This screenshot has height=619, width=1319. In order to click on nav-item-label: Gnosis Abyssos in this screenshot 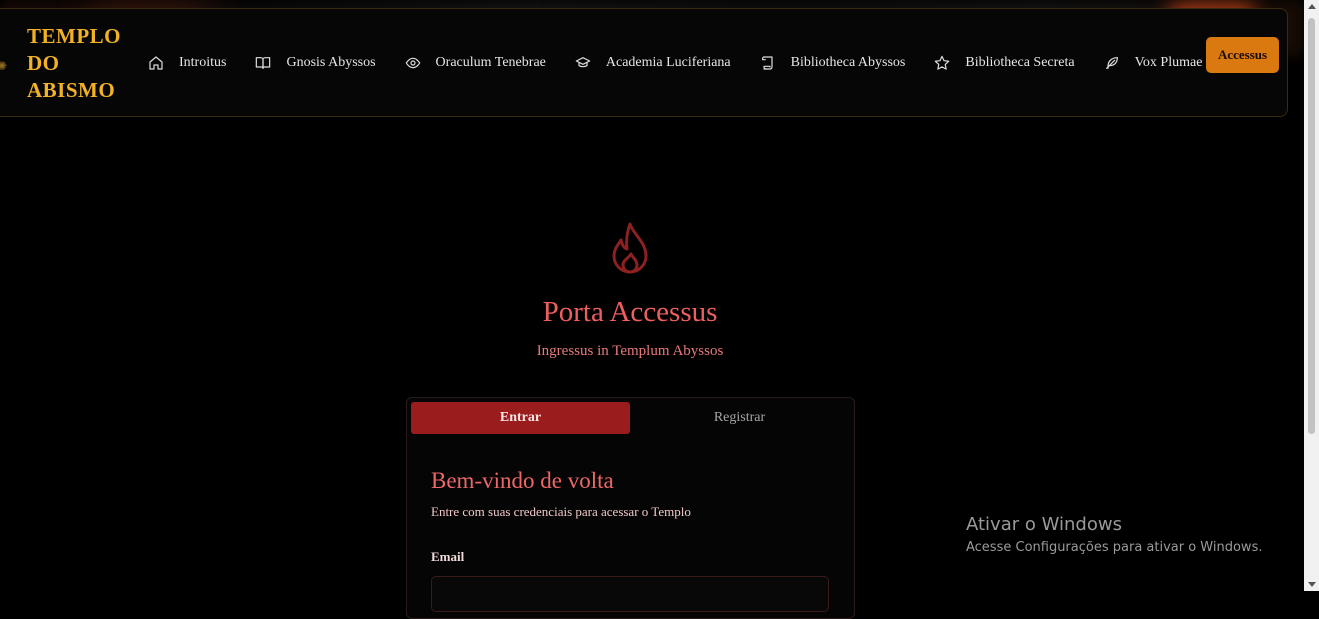, I will do `click(331, 62)`.